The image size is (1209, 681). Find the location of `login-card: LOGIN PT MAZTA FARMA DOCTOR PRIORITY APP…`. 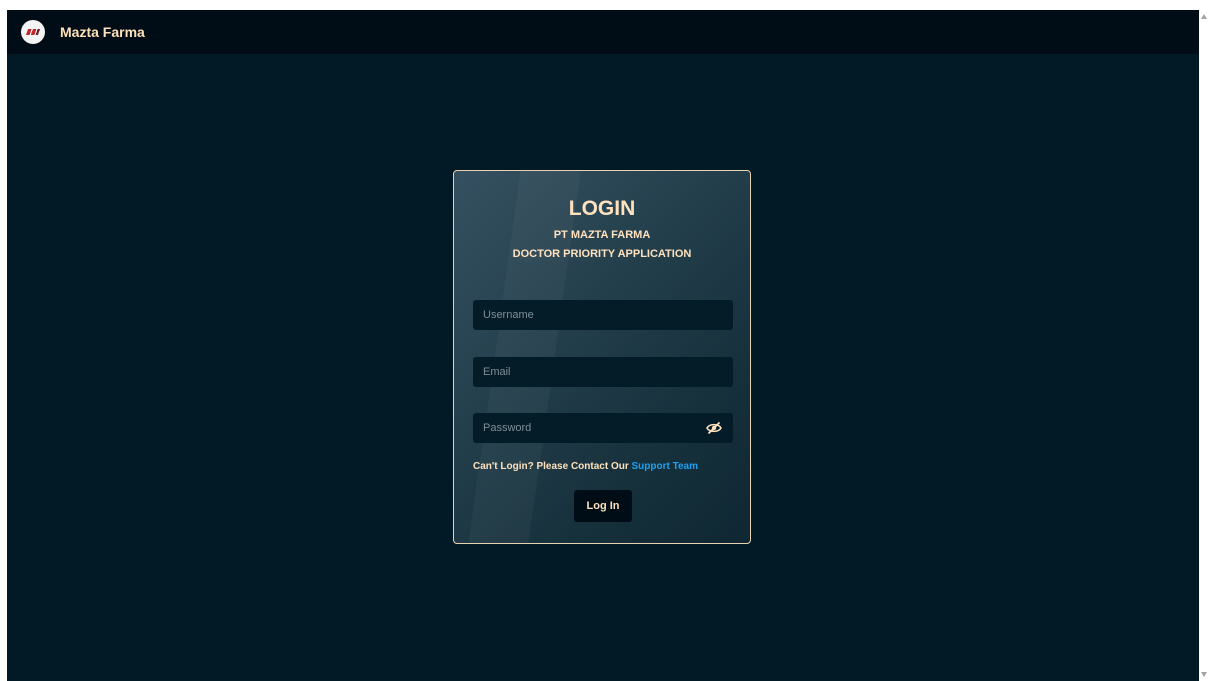

login-card: LOGIN PT MAZTA FARMA DOCTOR PRIORITY APP… is located at coordinates (602, 357).